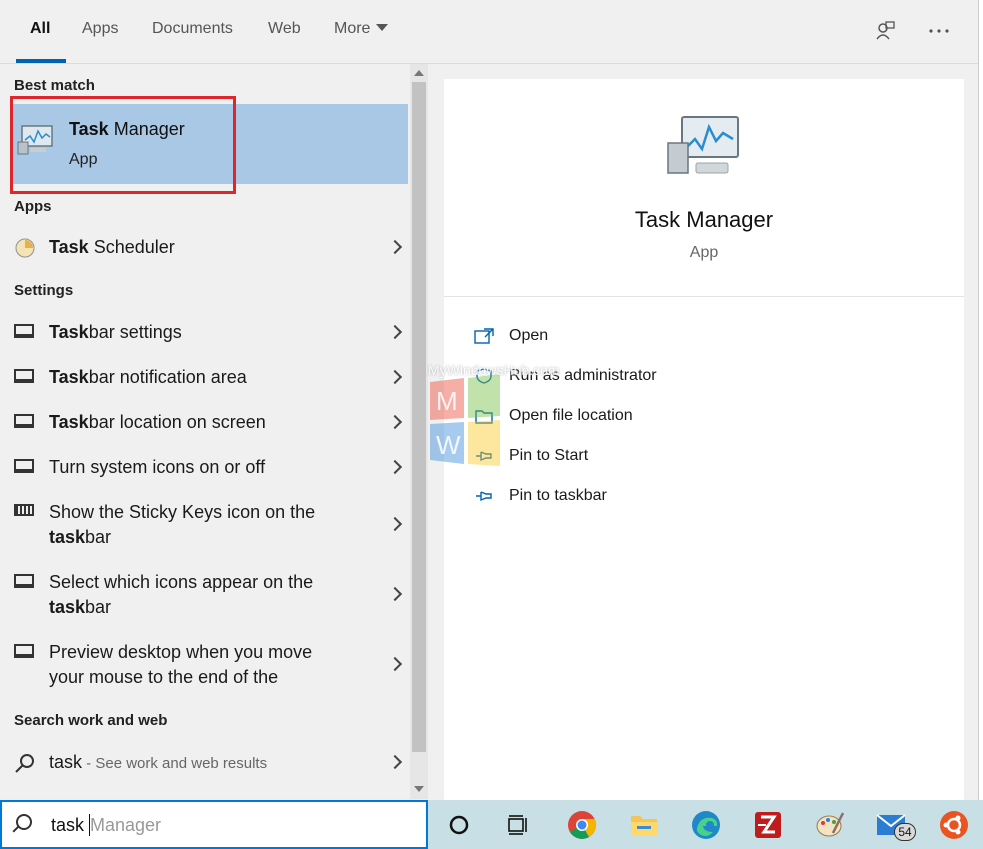 This screenshot has width=983, height=849. I want to click on scroll-down-icon, so click(419, 789).